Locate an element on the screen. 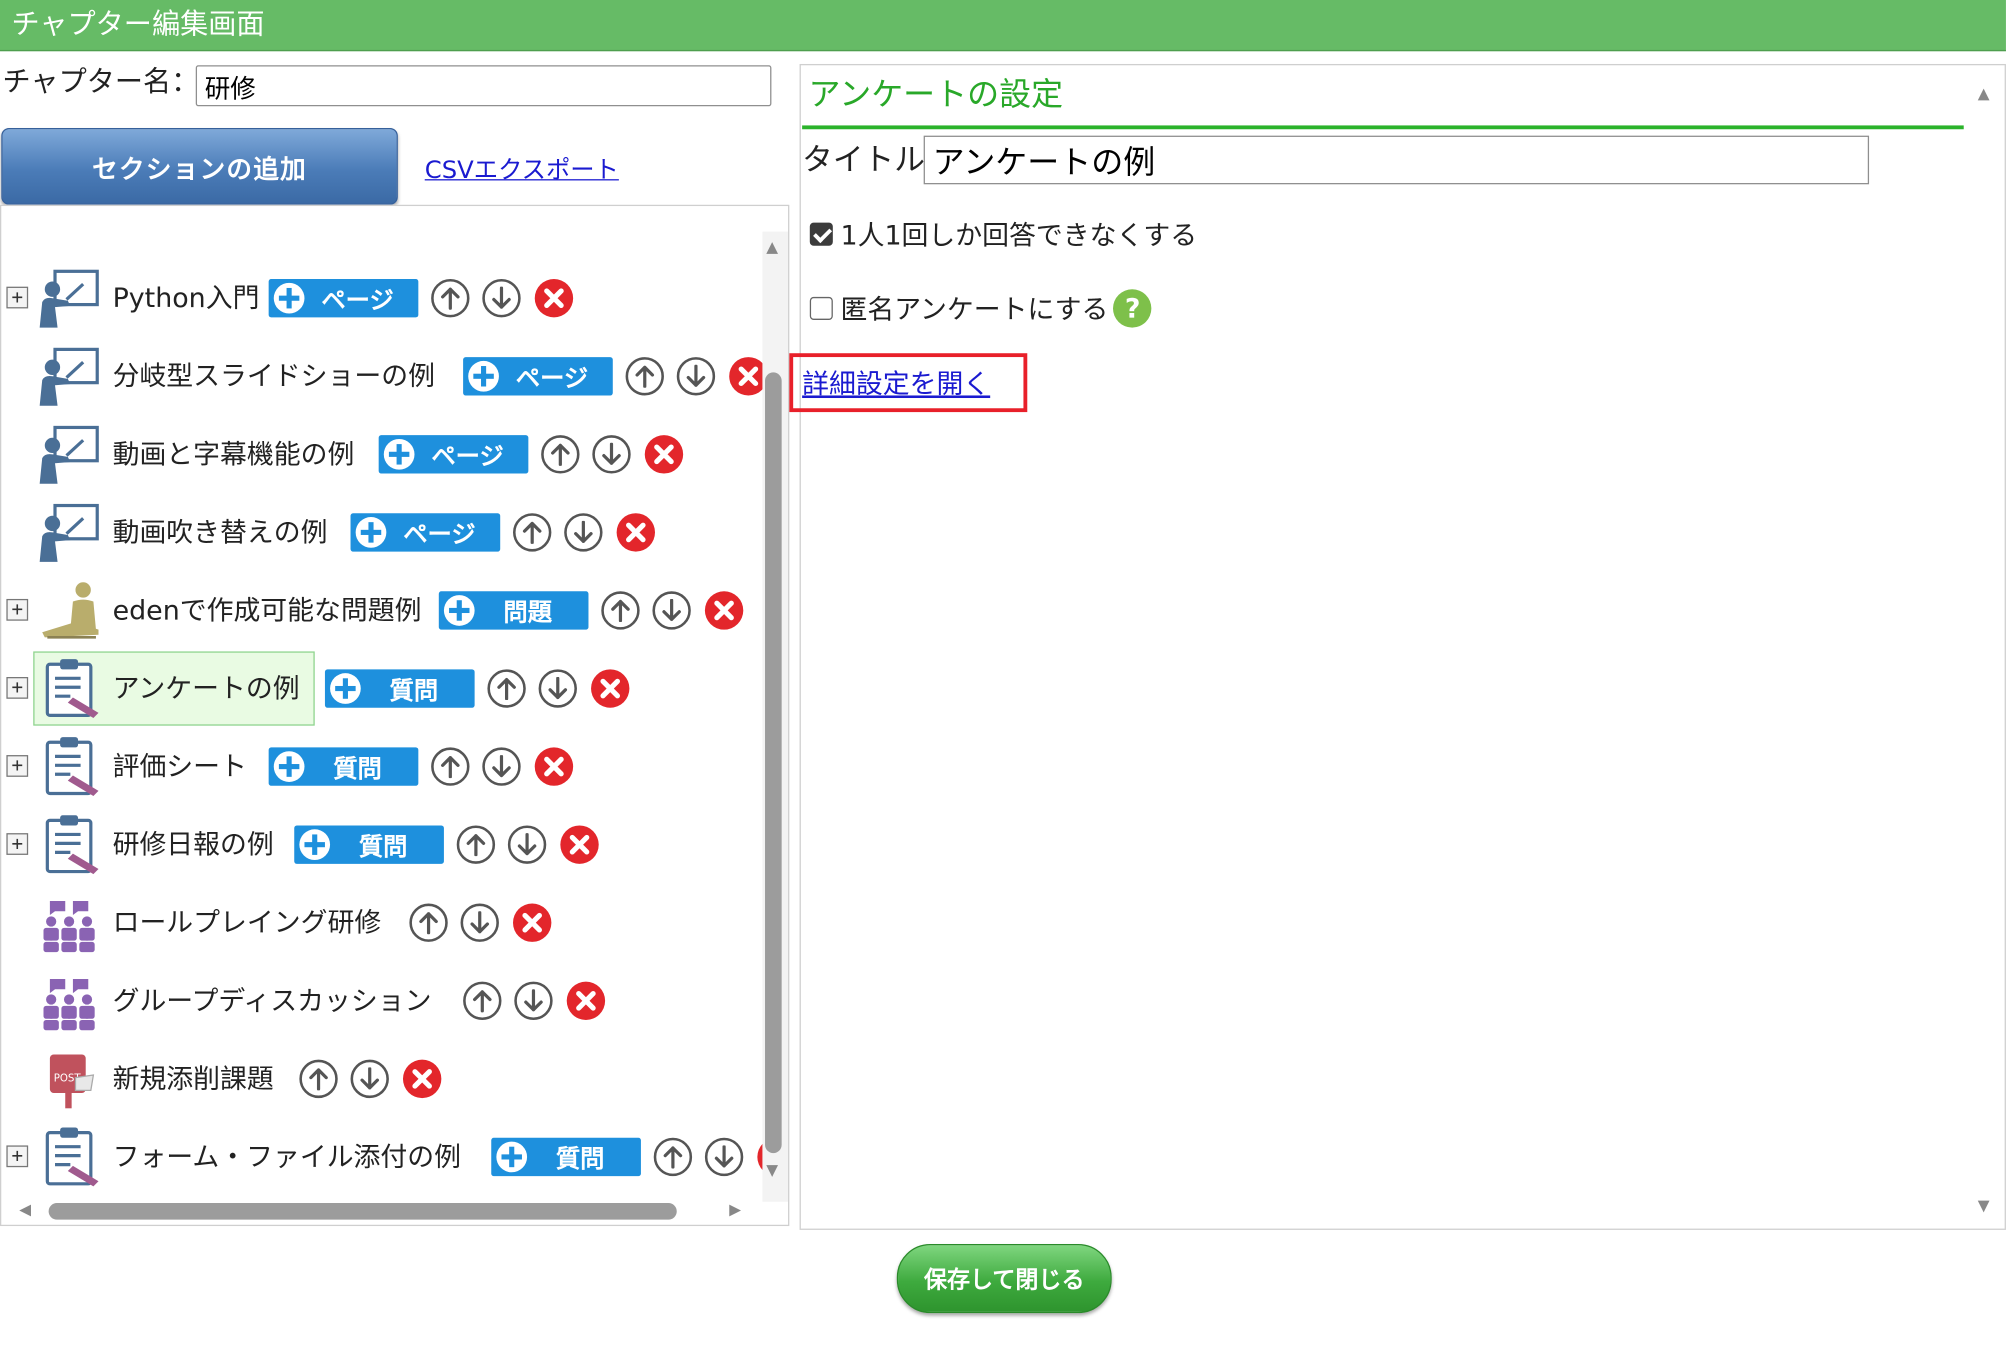 This screenshot has height=1354, width=2006. tree-item: POST 新規添削課題 is located at coordinates (381, 1078).